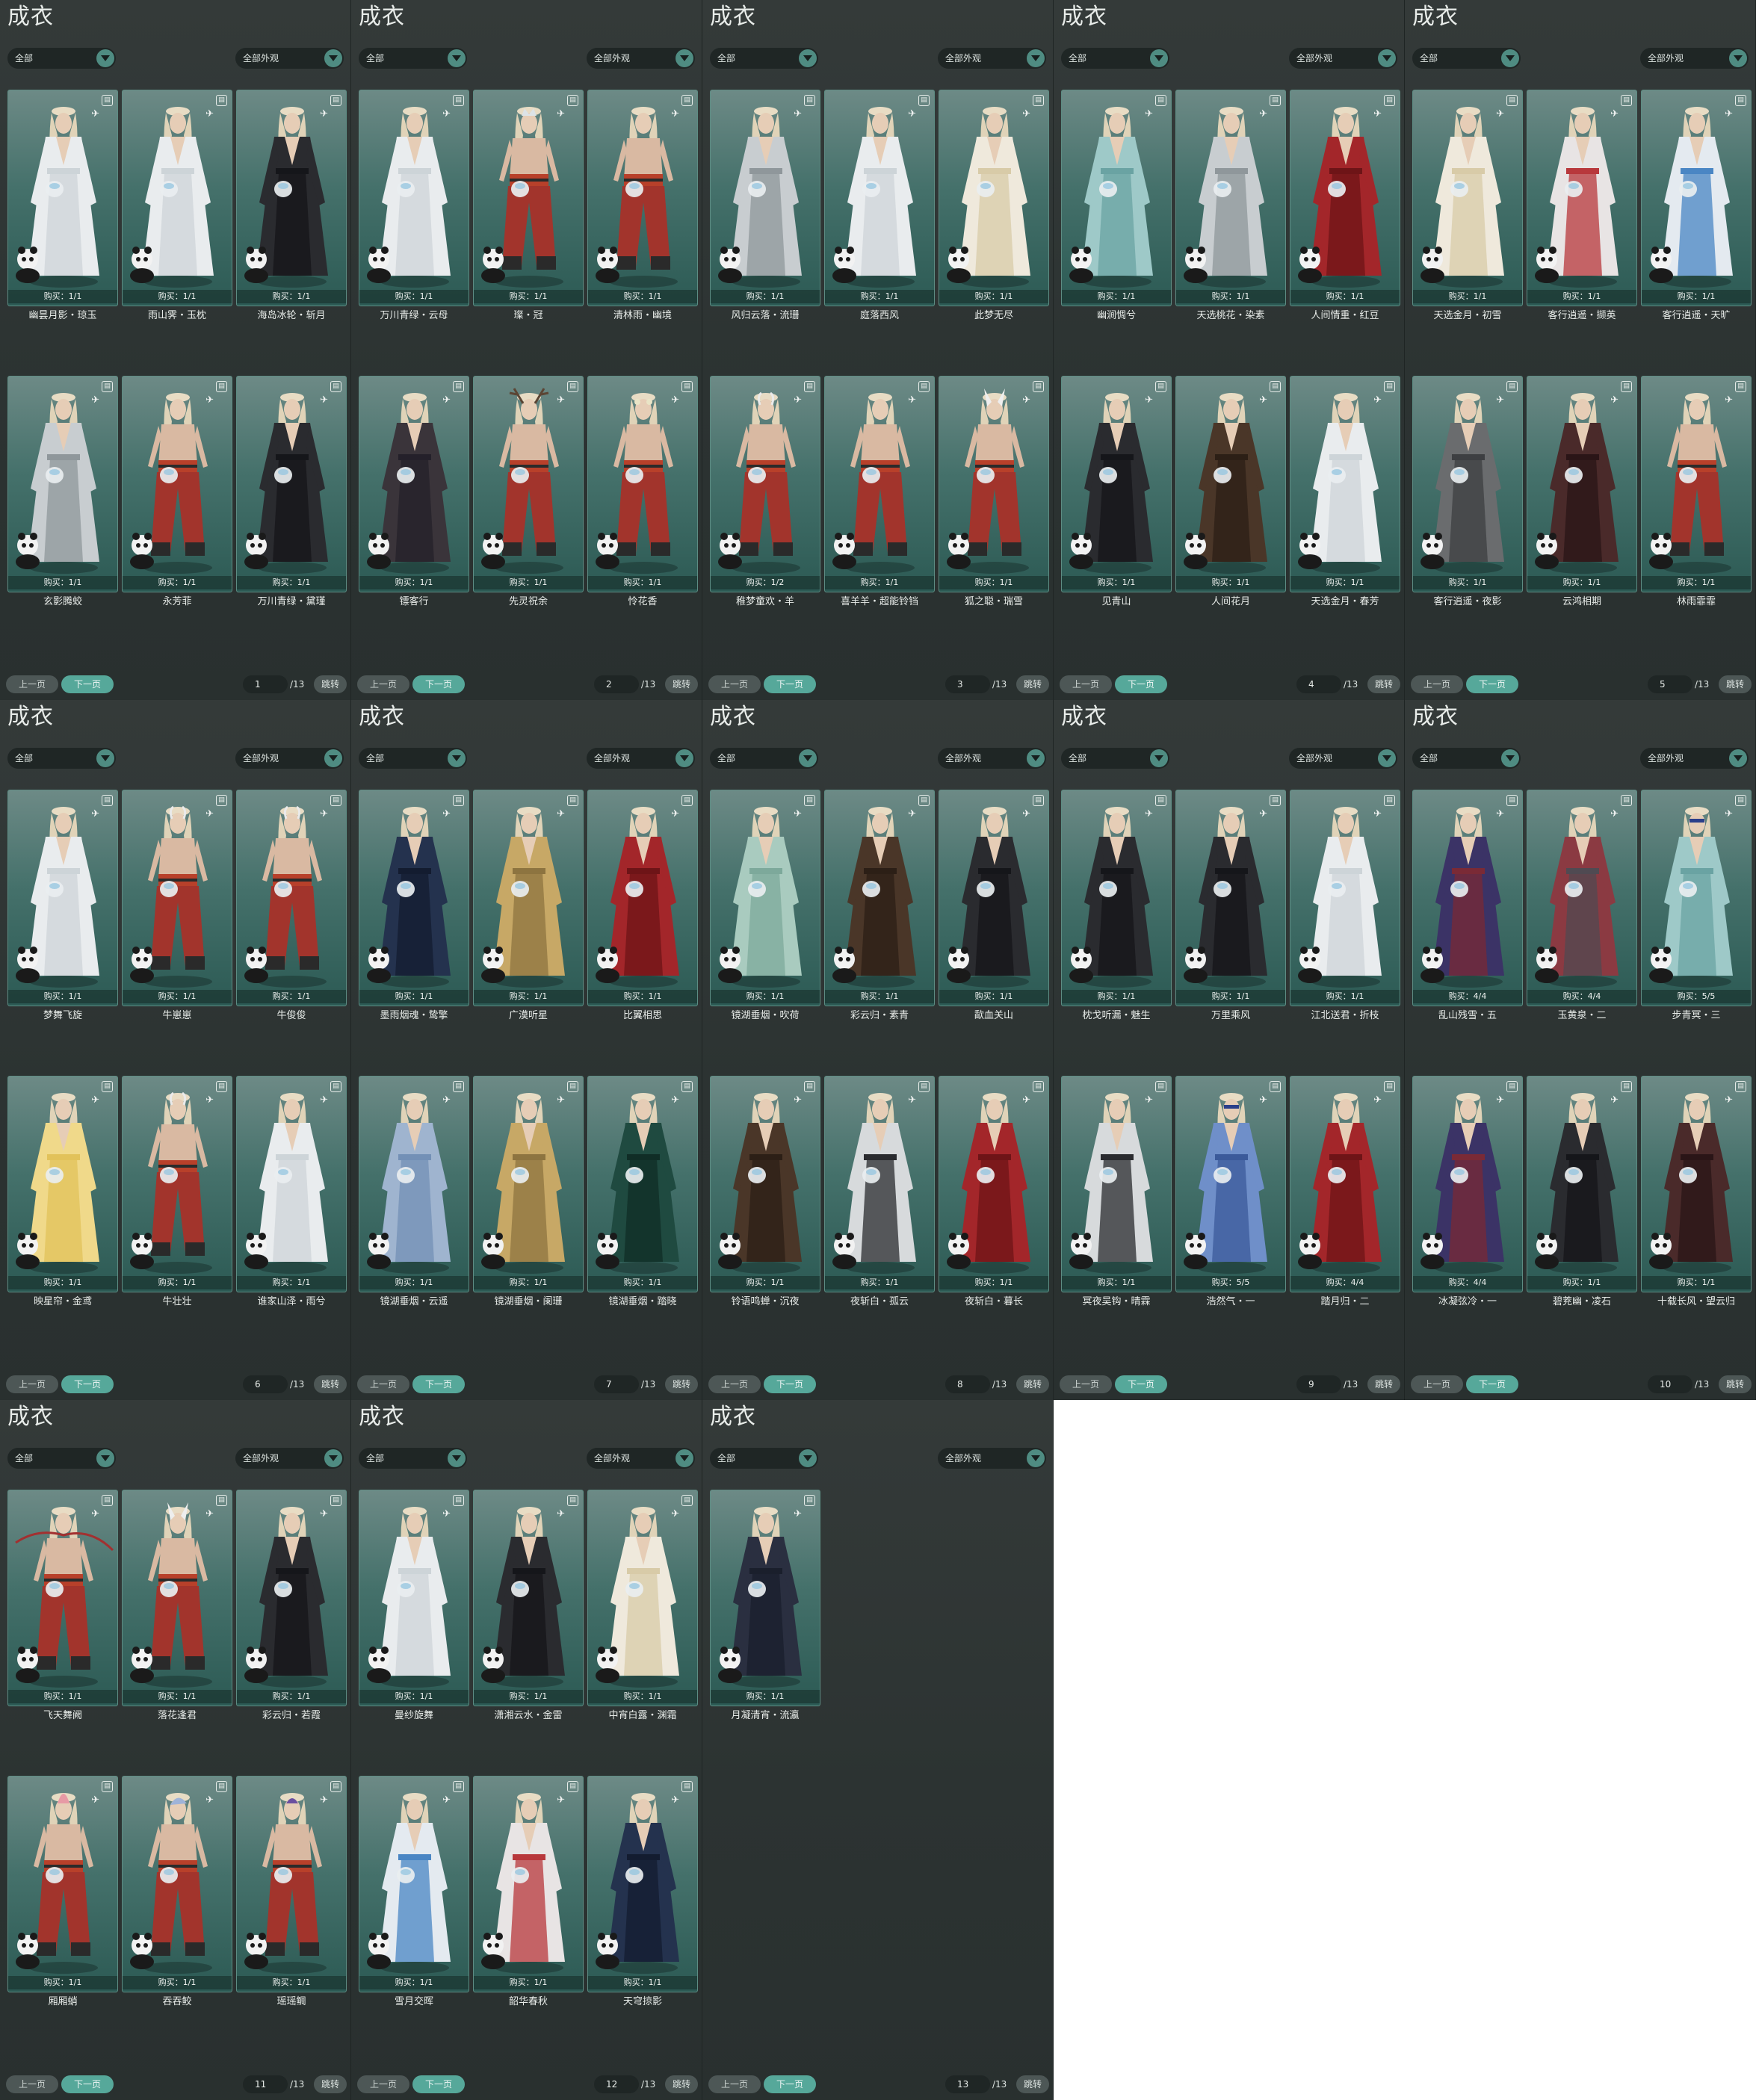 This screenshot has height=2100, width=1756. Describe the element at coordinates (265, 2084) in the screenshot. I see `page-number-input: 11` at that location.